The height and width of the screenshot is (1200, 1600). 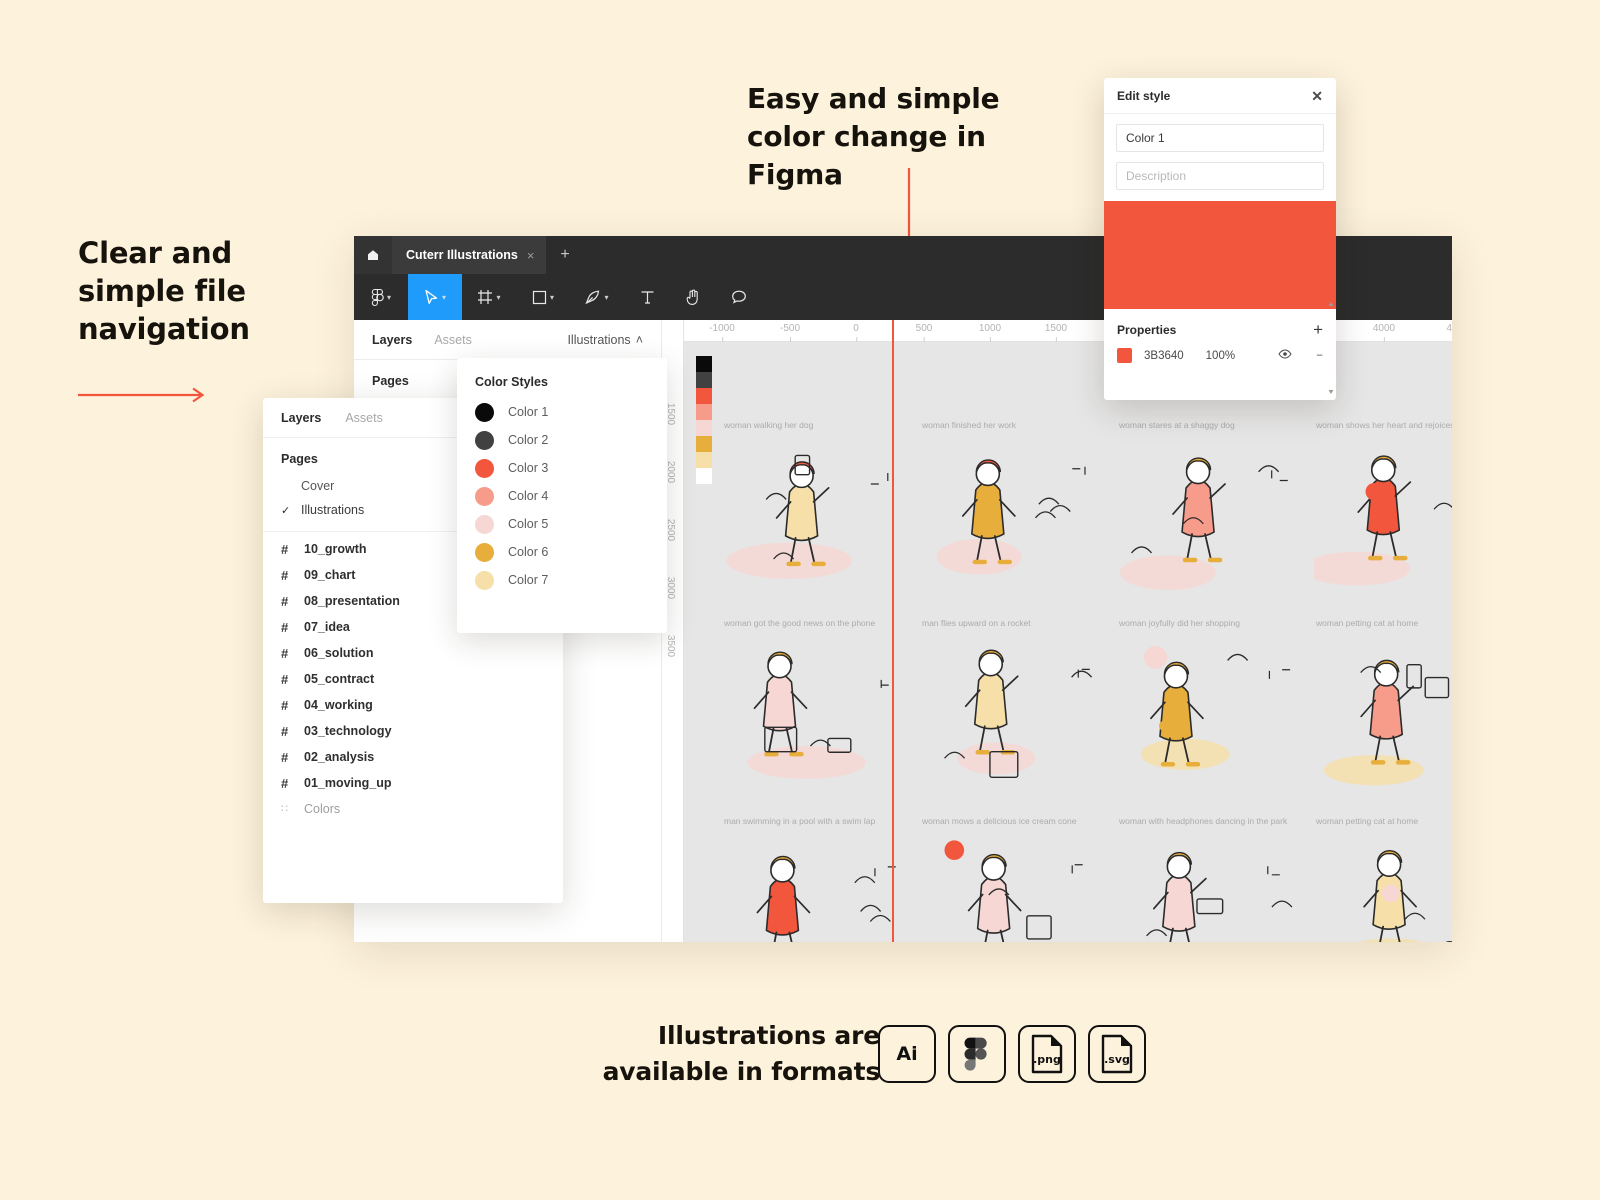 I want to click on layer-item: #03_technology, so click(x=413, y=731).